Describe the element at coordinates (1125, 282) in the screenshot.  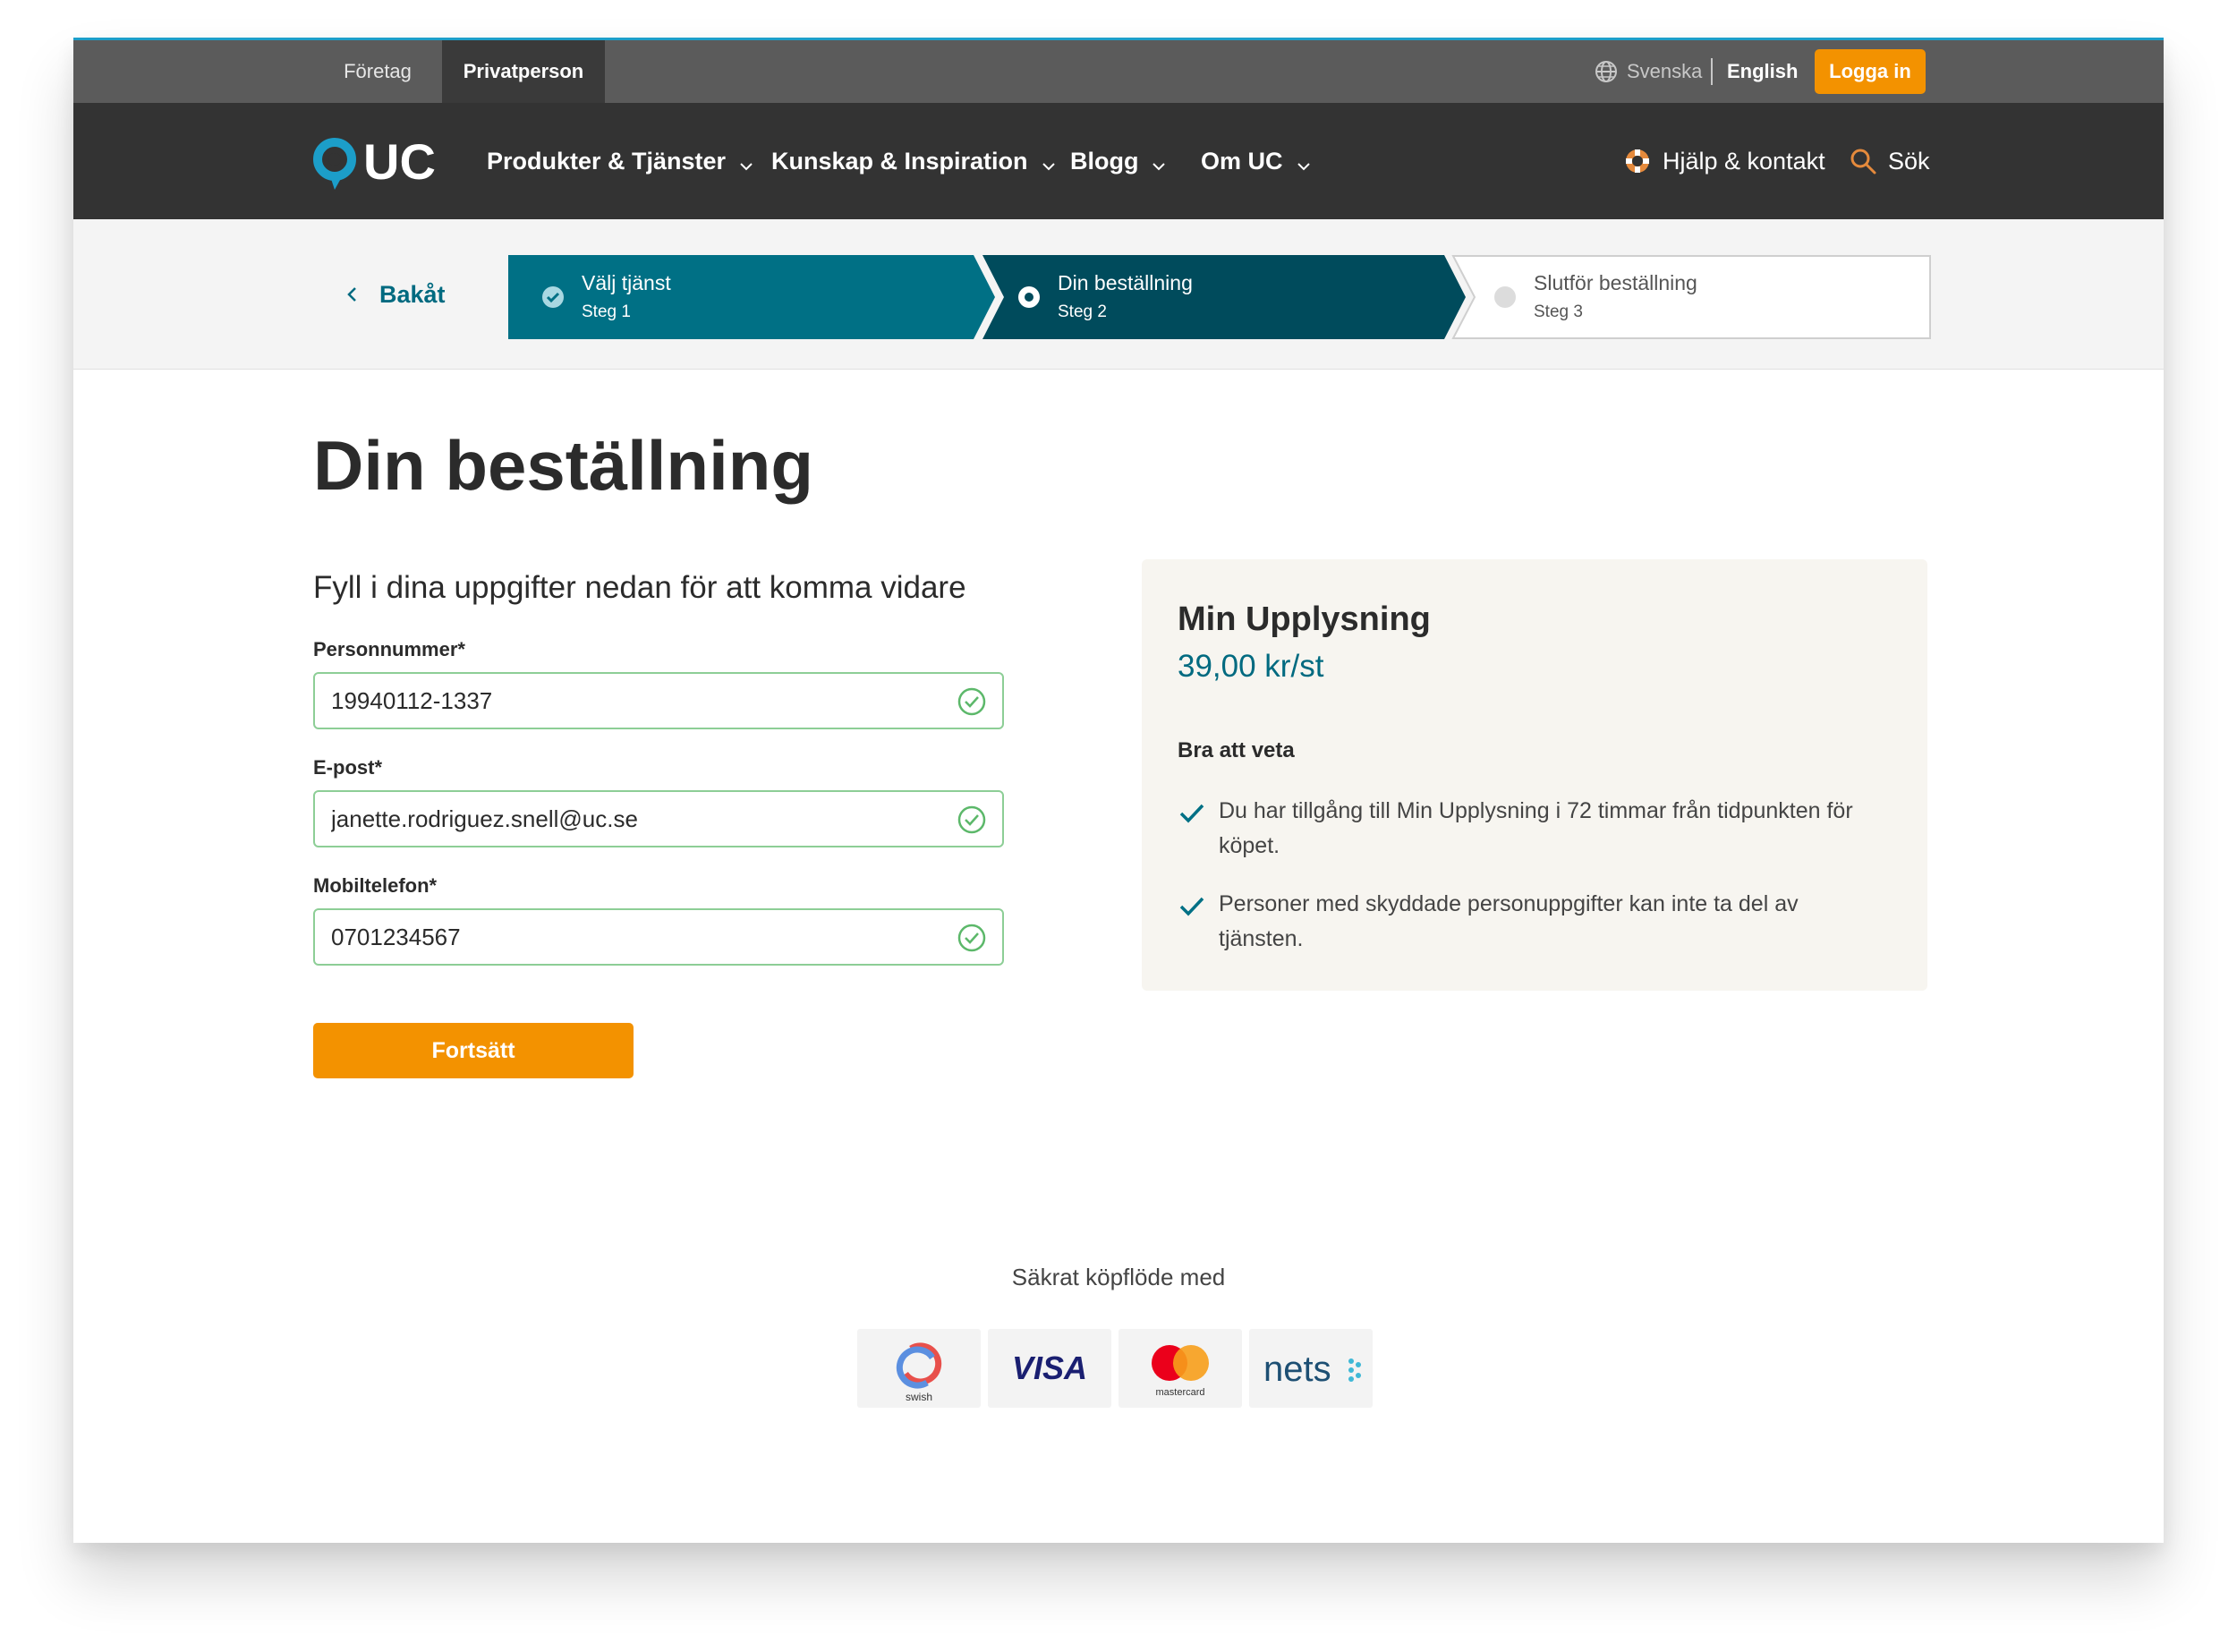
I see `step-2-title: Din beställning` at that location.